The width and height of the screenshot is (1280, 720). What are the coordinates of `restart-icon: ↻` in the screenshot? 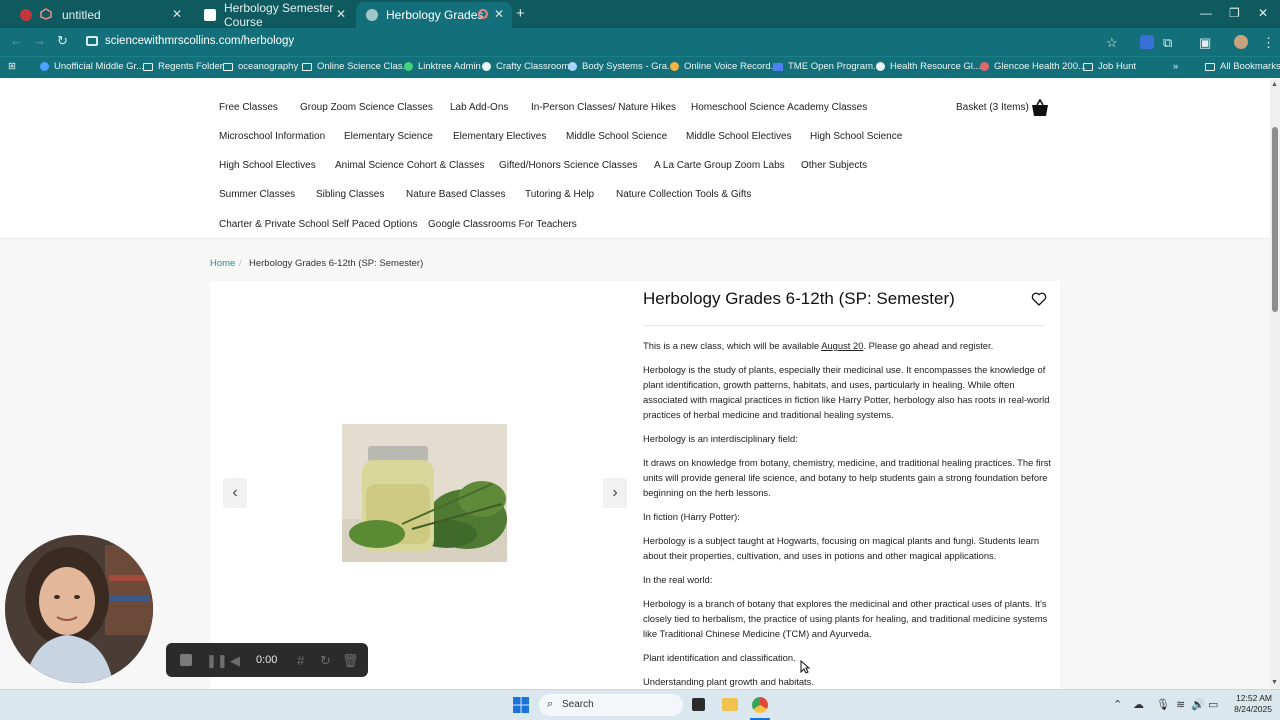 It's located at (325, 661).